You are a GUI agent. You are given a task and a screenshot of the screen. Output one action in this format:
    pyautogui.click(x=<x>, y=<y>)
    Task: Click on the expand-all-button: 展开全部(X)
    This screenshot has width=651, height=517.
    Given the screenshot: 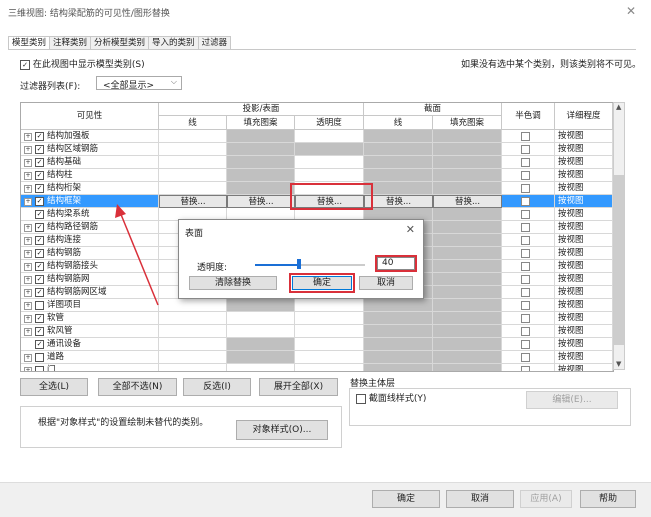 What is the action you would take?
    pyautogui.click(x=298, y=387)
    